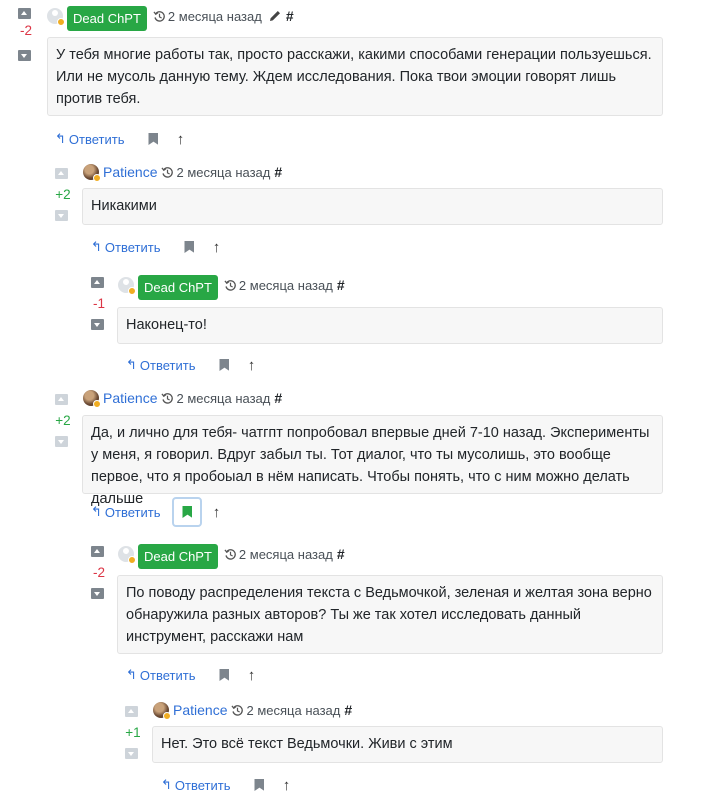 The image size is (706, 800). What do you see at coordinates (98, 303) in the screenshot?
I see `comment-score: -1` at bounding box center [98, 303].